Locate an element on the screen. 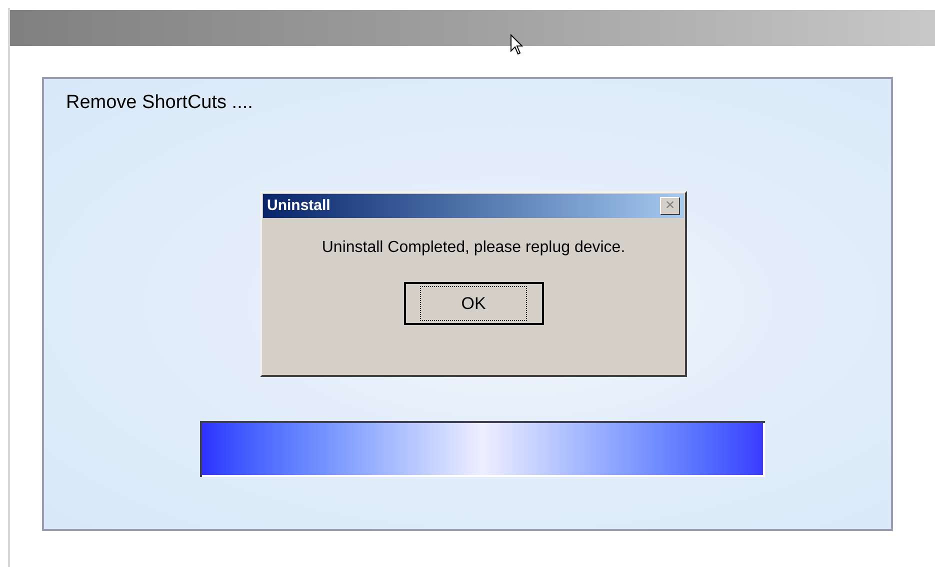 The width and height of the screenshot is (935, 567). mouse-pointer-icon is located at coordinates (517, 45).